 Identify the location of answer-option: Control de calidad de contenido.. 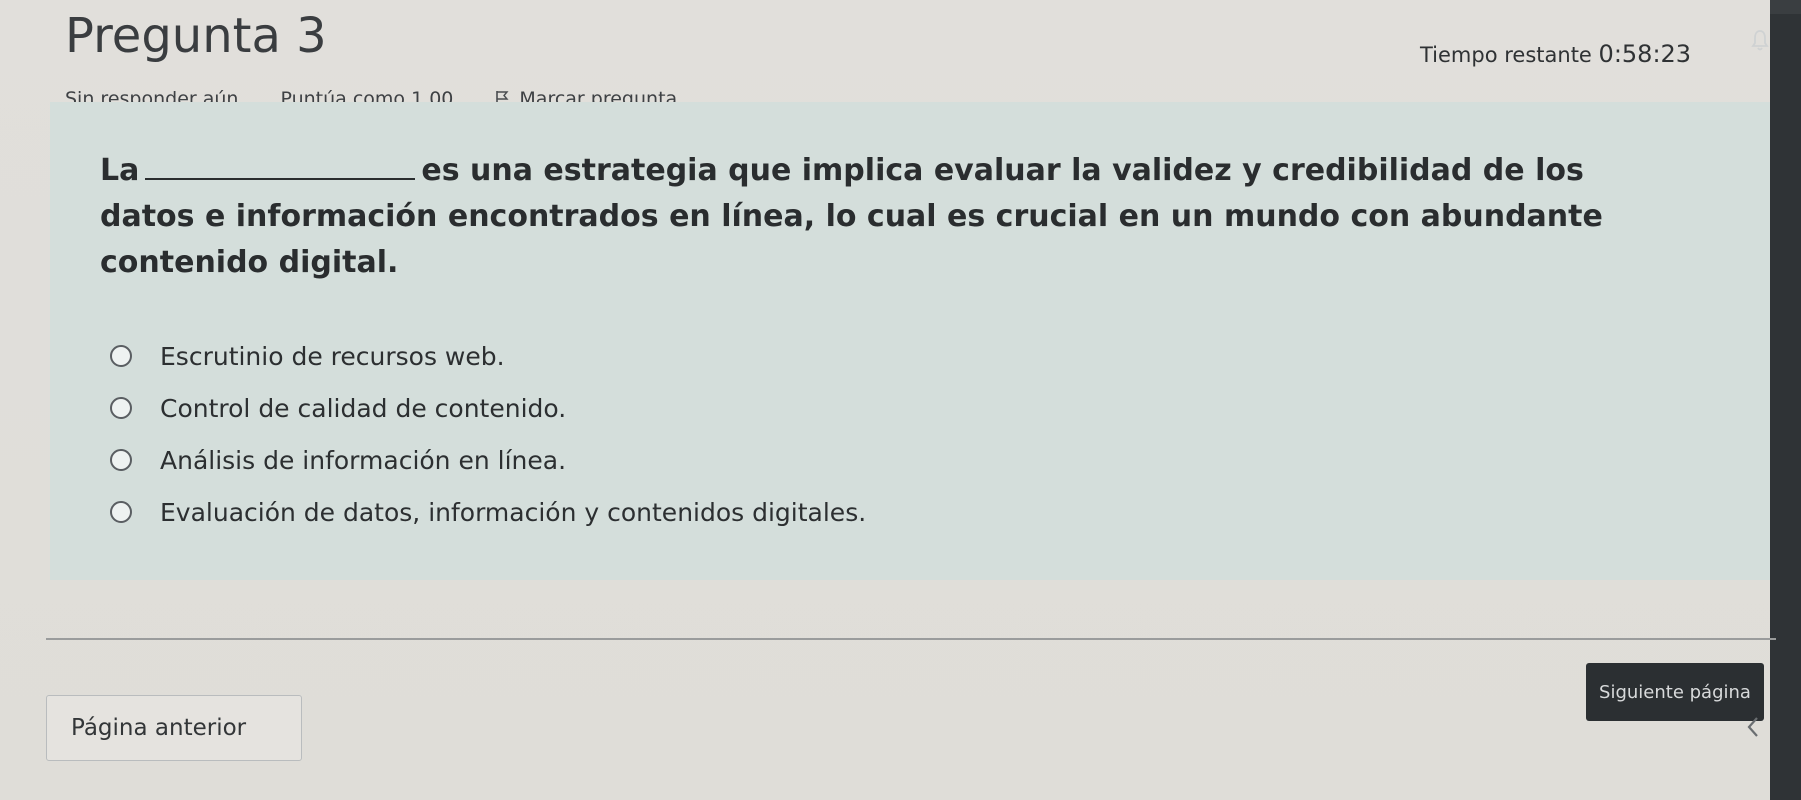
(488, 408).